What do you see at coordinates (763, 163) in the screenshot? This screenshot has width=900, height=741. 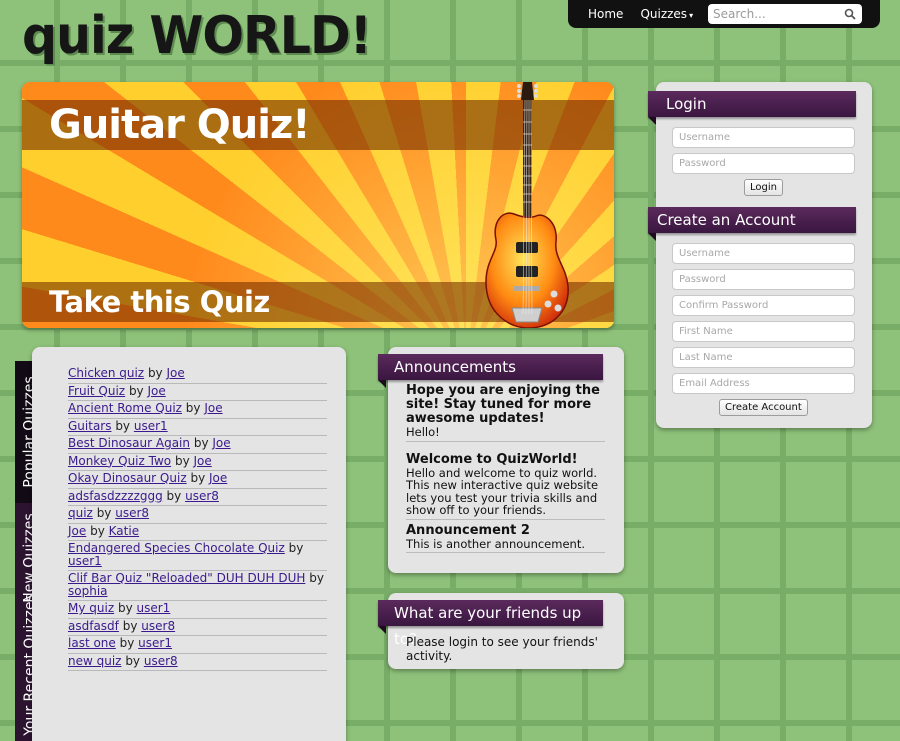 I see `login-password-field` at bounding box center [763, 163].